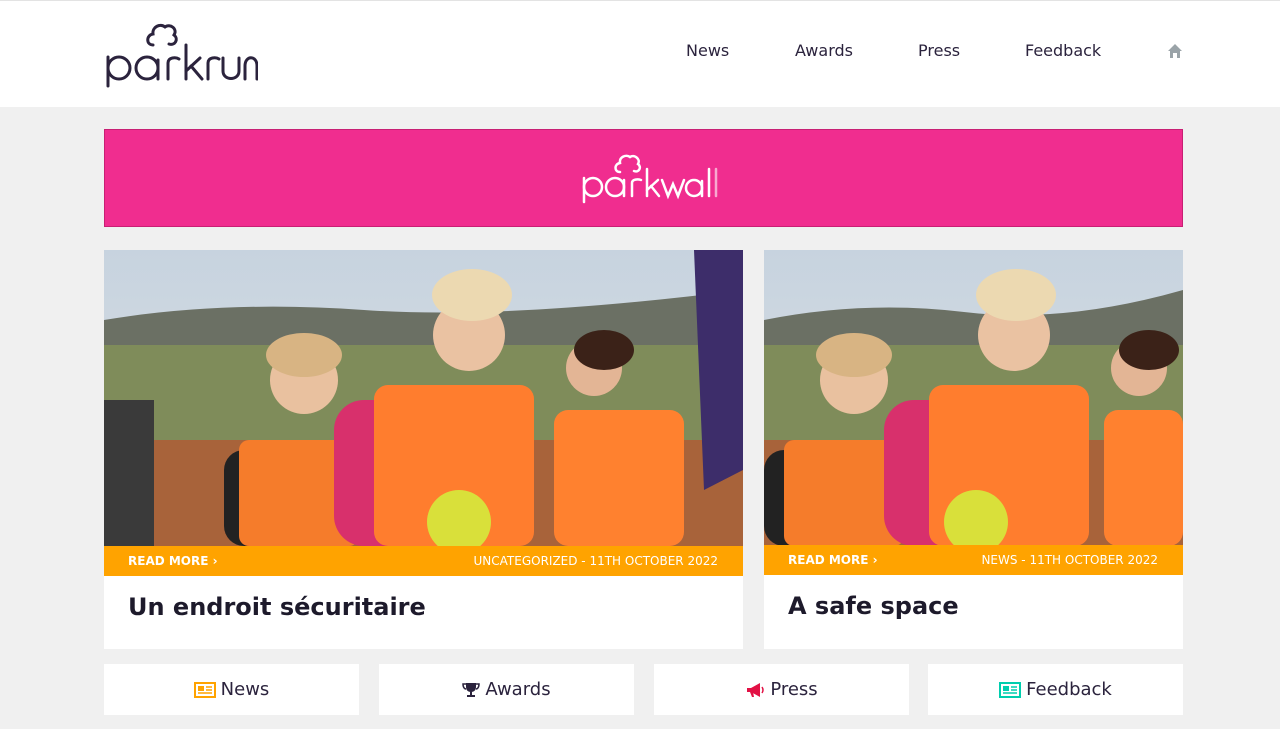 This screenshot has width=1280, height=729. Describe the element at coordinates (824, 50) in the screenshot. I see `nav-item-awards: Awards` at that location.